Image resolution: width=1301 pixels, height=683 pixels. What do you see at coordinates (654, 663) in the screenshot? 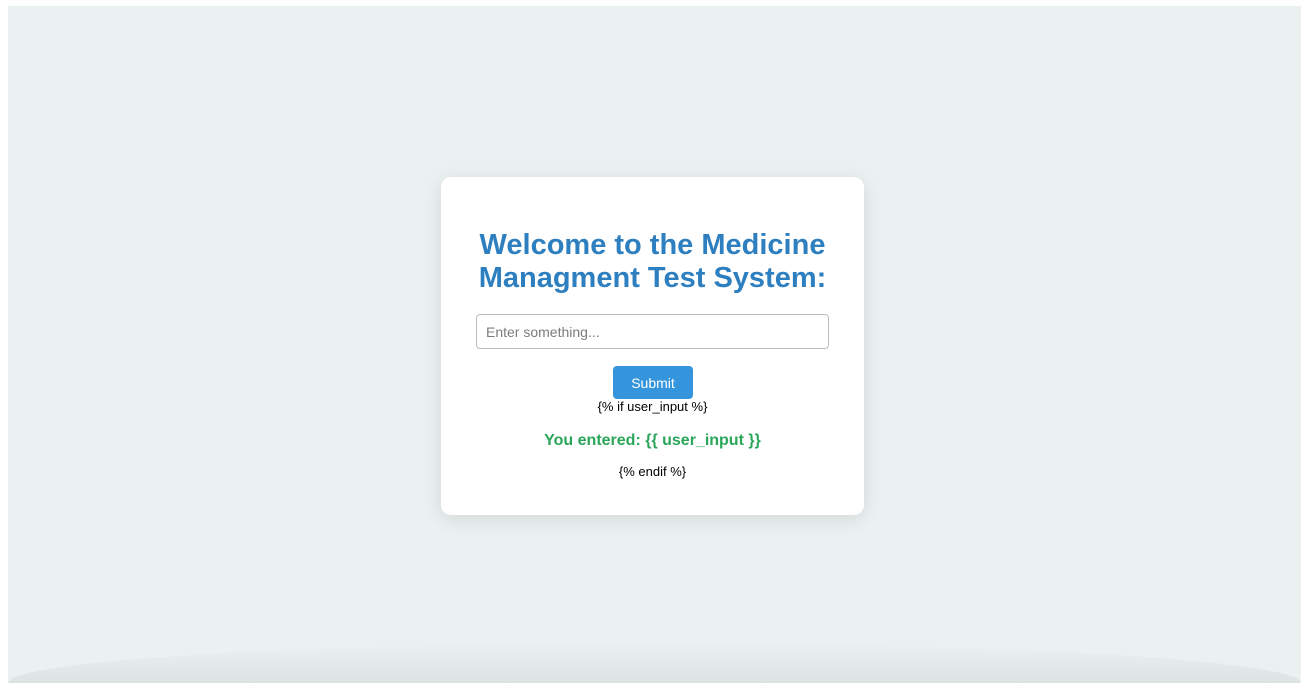
I see `bottom-shadow` at bounding box center [654, 663].